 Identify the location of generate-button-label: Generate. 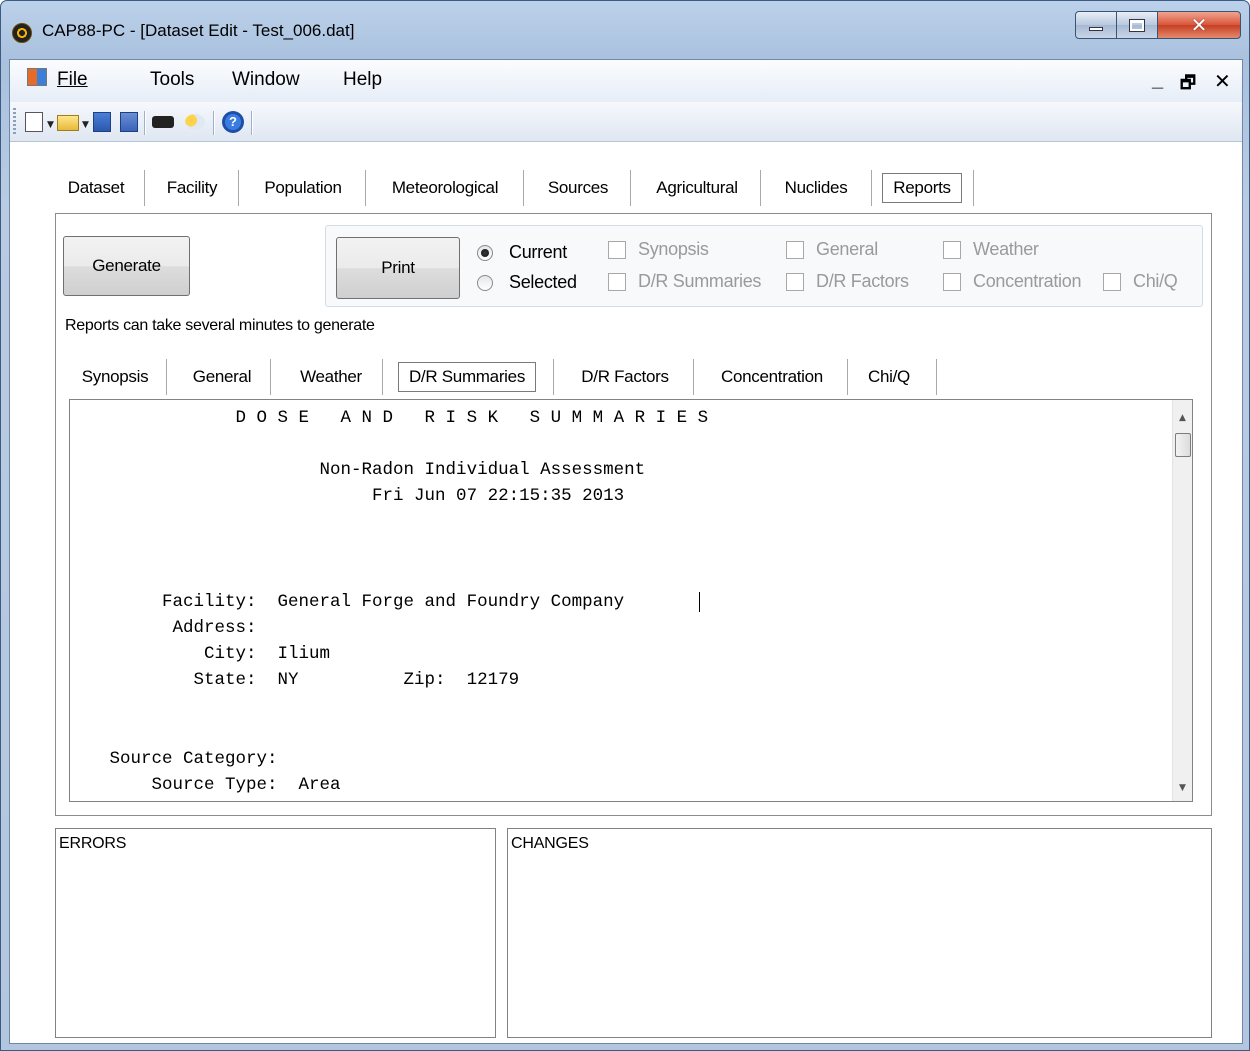
(126, 265).